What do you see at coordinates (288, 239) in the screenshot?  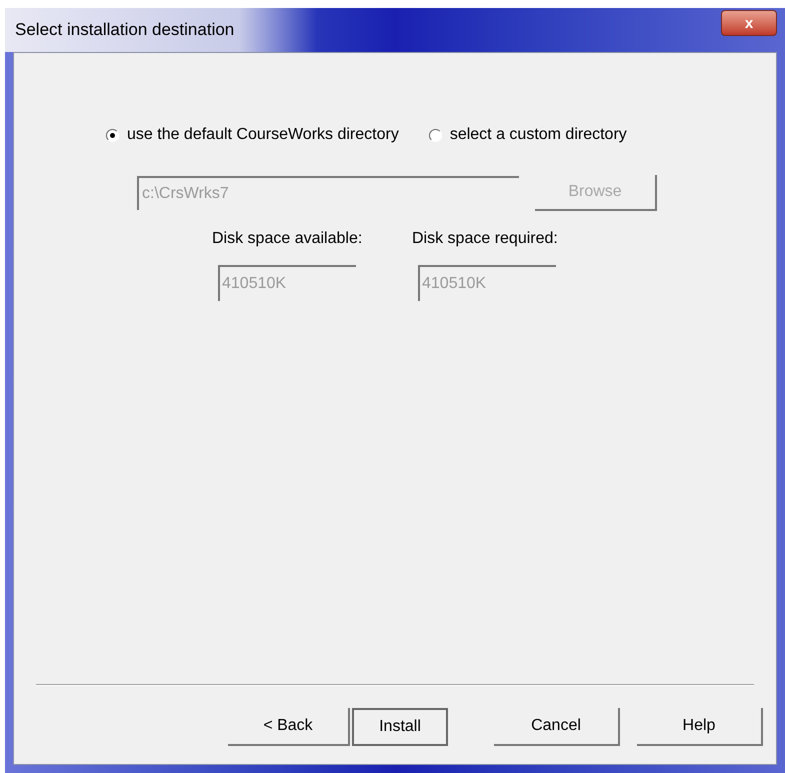 I see `field-label: Disk space available:` at bounding box center [288, 239].